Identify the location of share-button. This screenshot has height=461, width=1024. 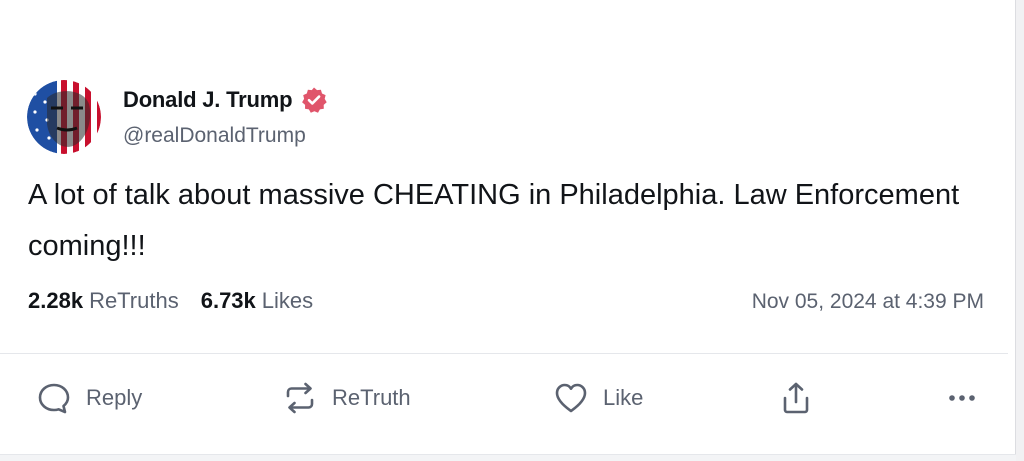
(796, 398).